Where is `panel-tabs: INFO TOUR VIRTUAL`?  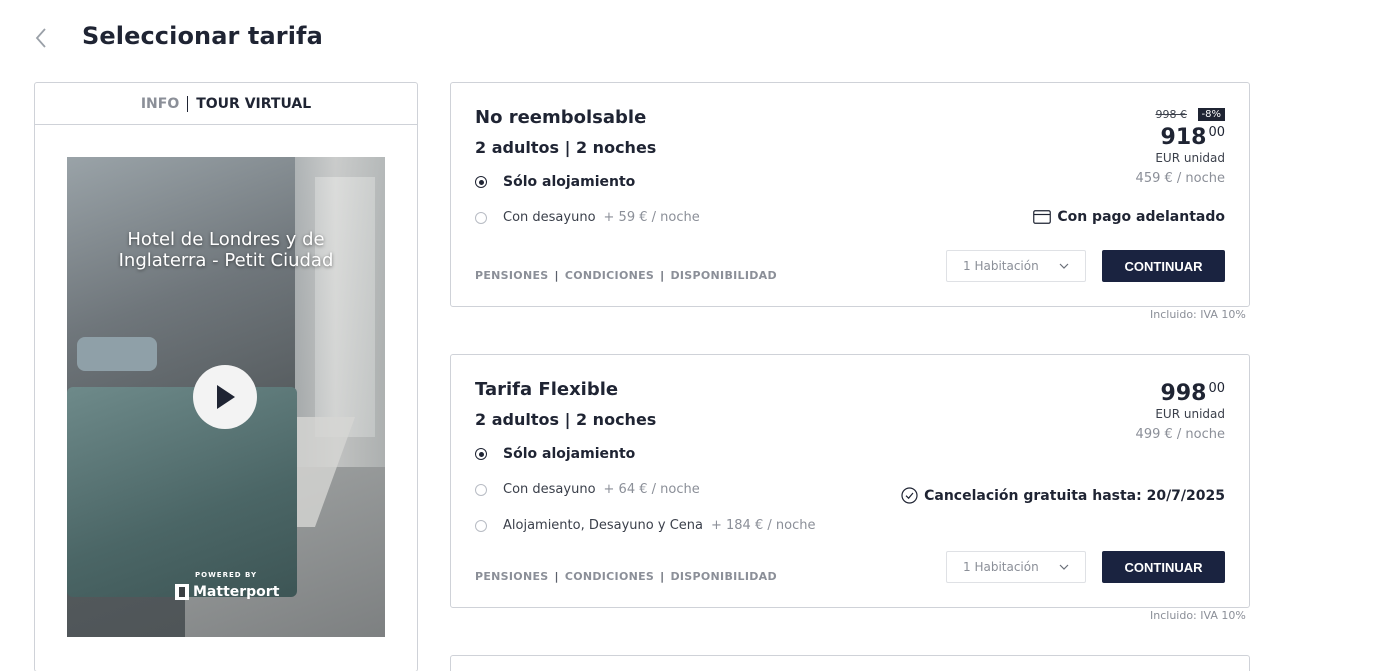 panel-tabs: INFO TOUR VIRTUAL is located at coordinates (226, 104).